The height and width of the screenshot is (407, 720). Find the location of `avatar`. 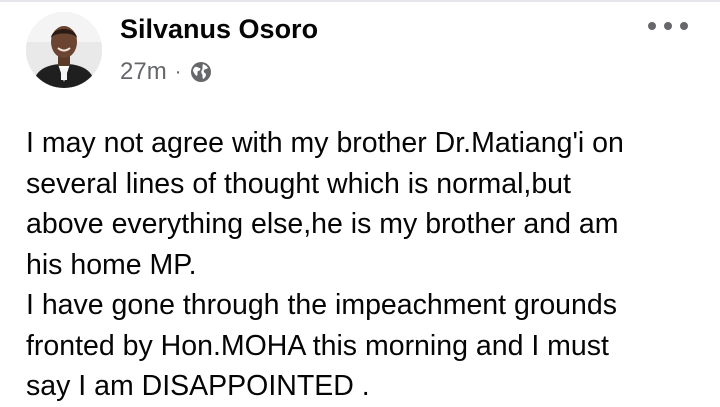

avatar is located at coordinates (64, 50).